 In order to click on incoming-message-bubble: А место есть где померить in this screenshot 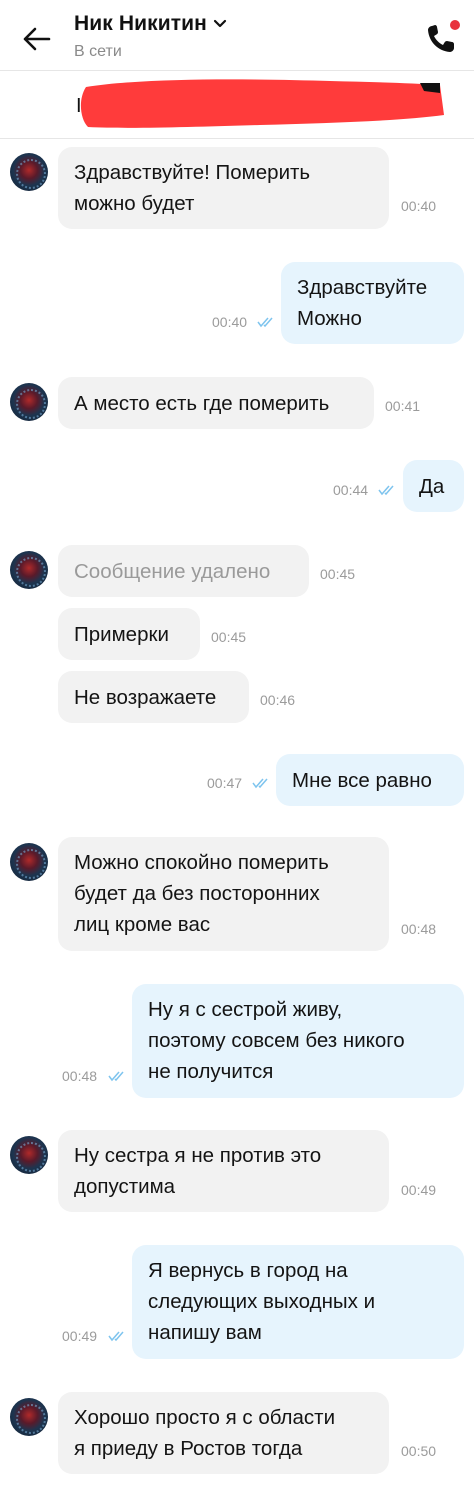, I will do `click(216, 403)`.